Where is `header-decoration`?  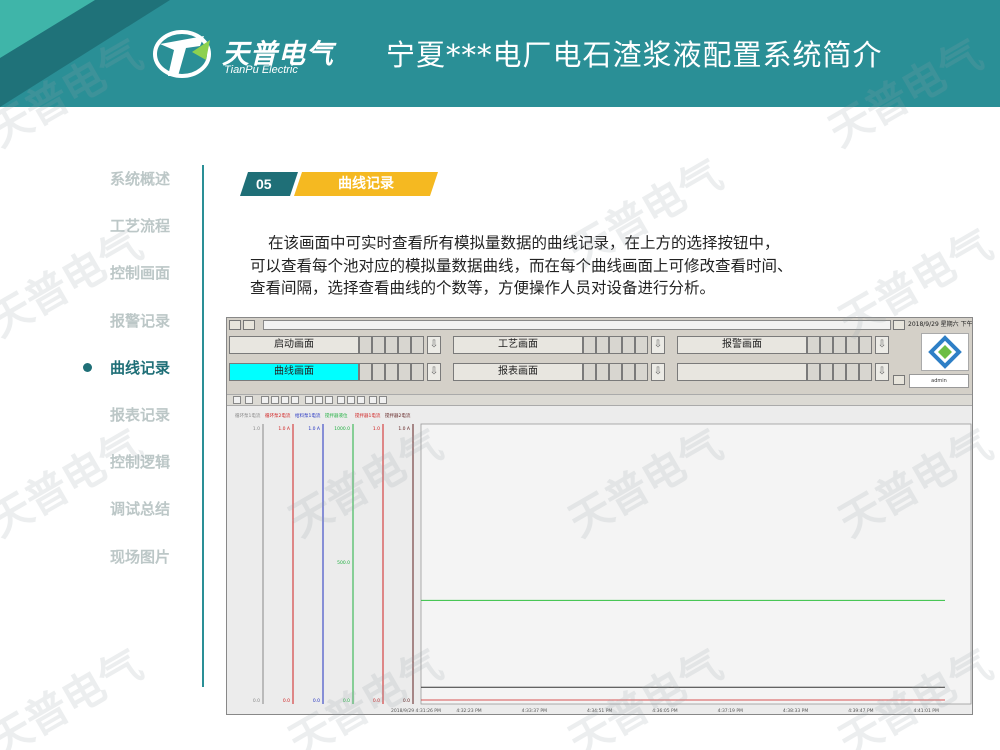 header-decoration is located at coordinates (47, 29).